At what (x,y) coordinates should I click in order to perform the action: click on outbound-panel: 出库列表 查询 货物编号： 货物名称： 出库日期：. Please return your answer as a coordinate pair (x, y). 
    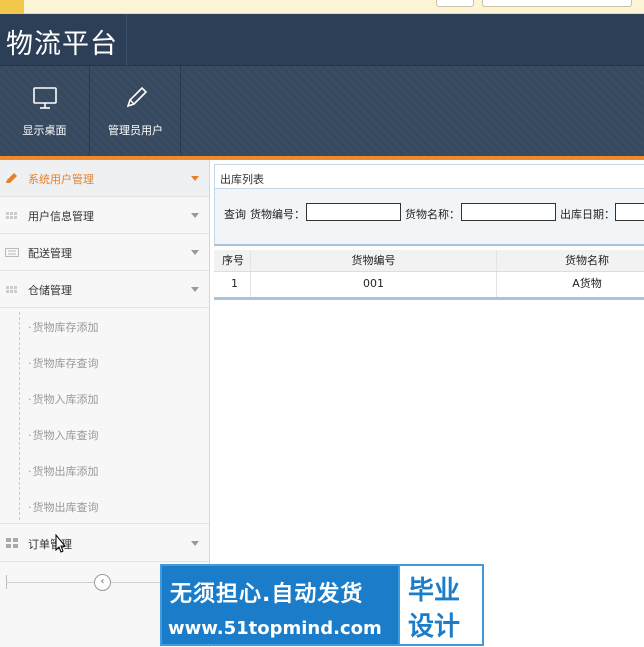
    Looking at the image, I should click on (429, 204).